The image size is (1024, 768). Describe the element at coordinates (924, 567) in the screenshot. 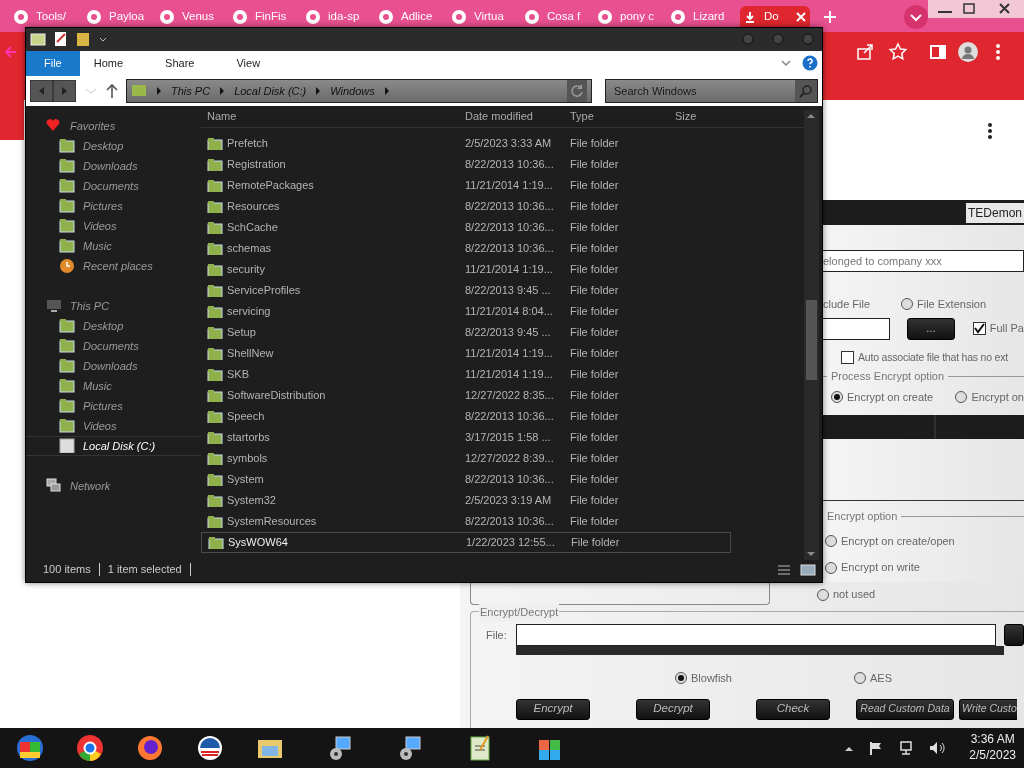

I see `radio-option: Encrypt on write` at that location.